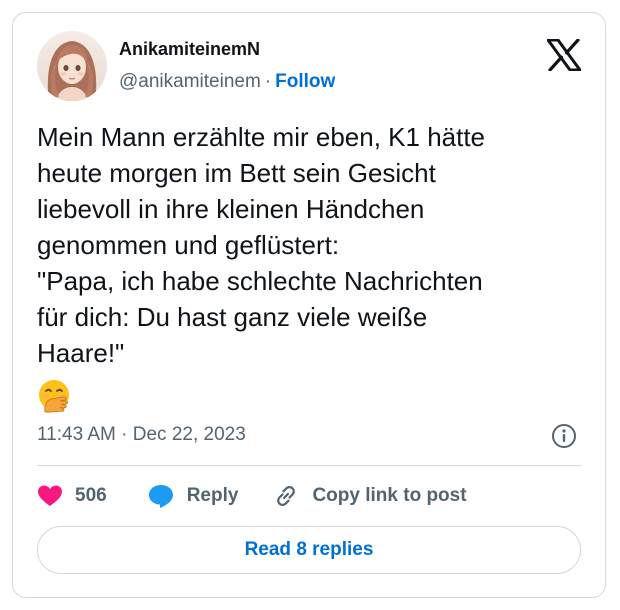  What do you see at coordinates (190, 81) in the screenshot?
I see `user-handle: @anikamiteinem` at bounding box center [190, 81].